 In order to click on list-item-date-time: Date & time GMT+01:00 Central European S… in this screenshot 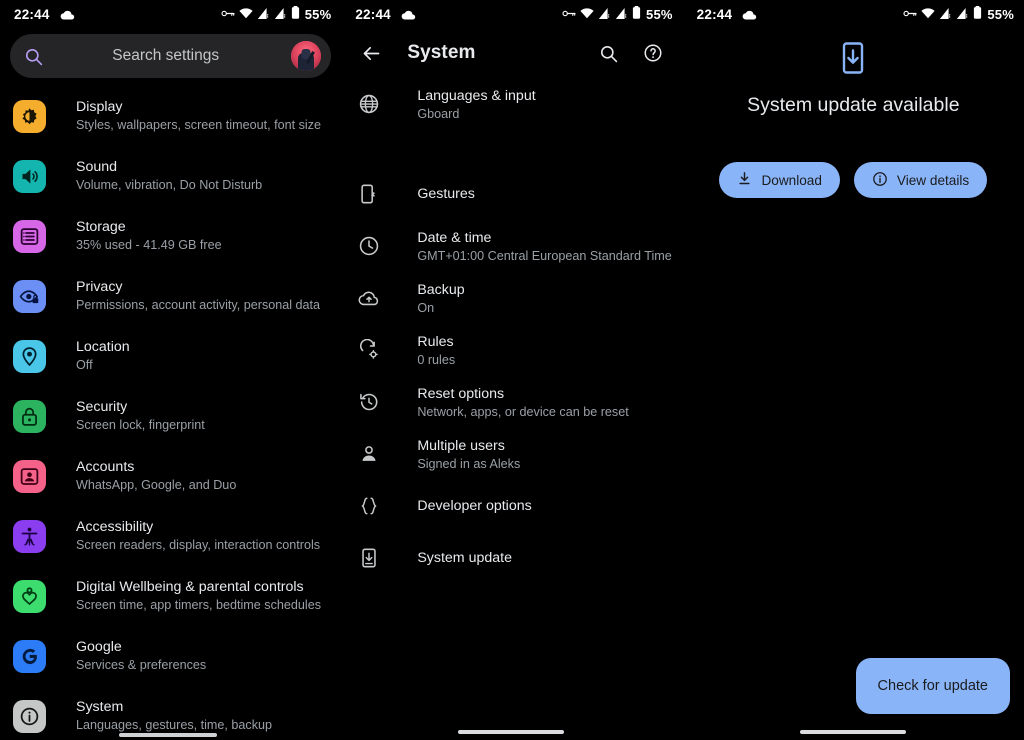, I will do `click(511, 246)`.